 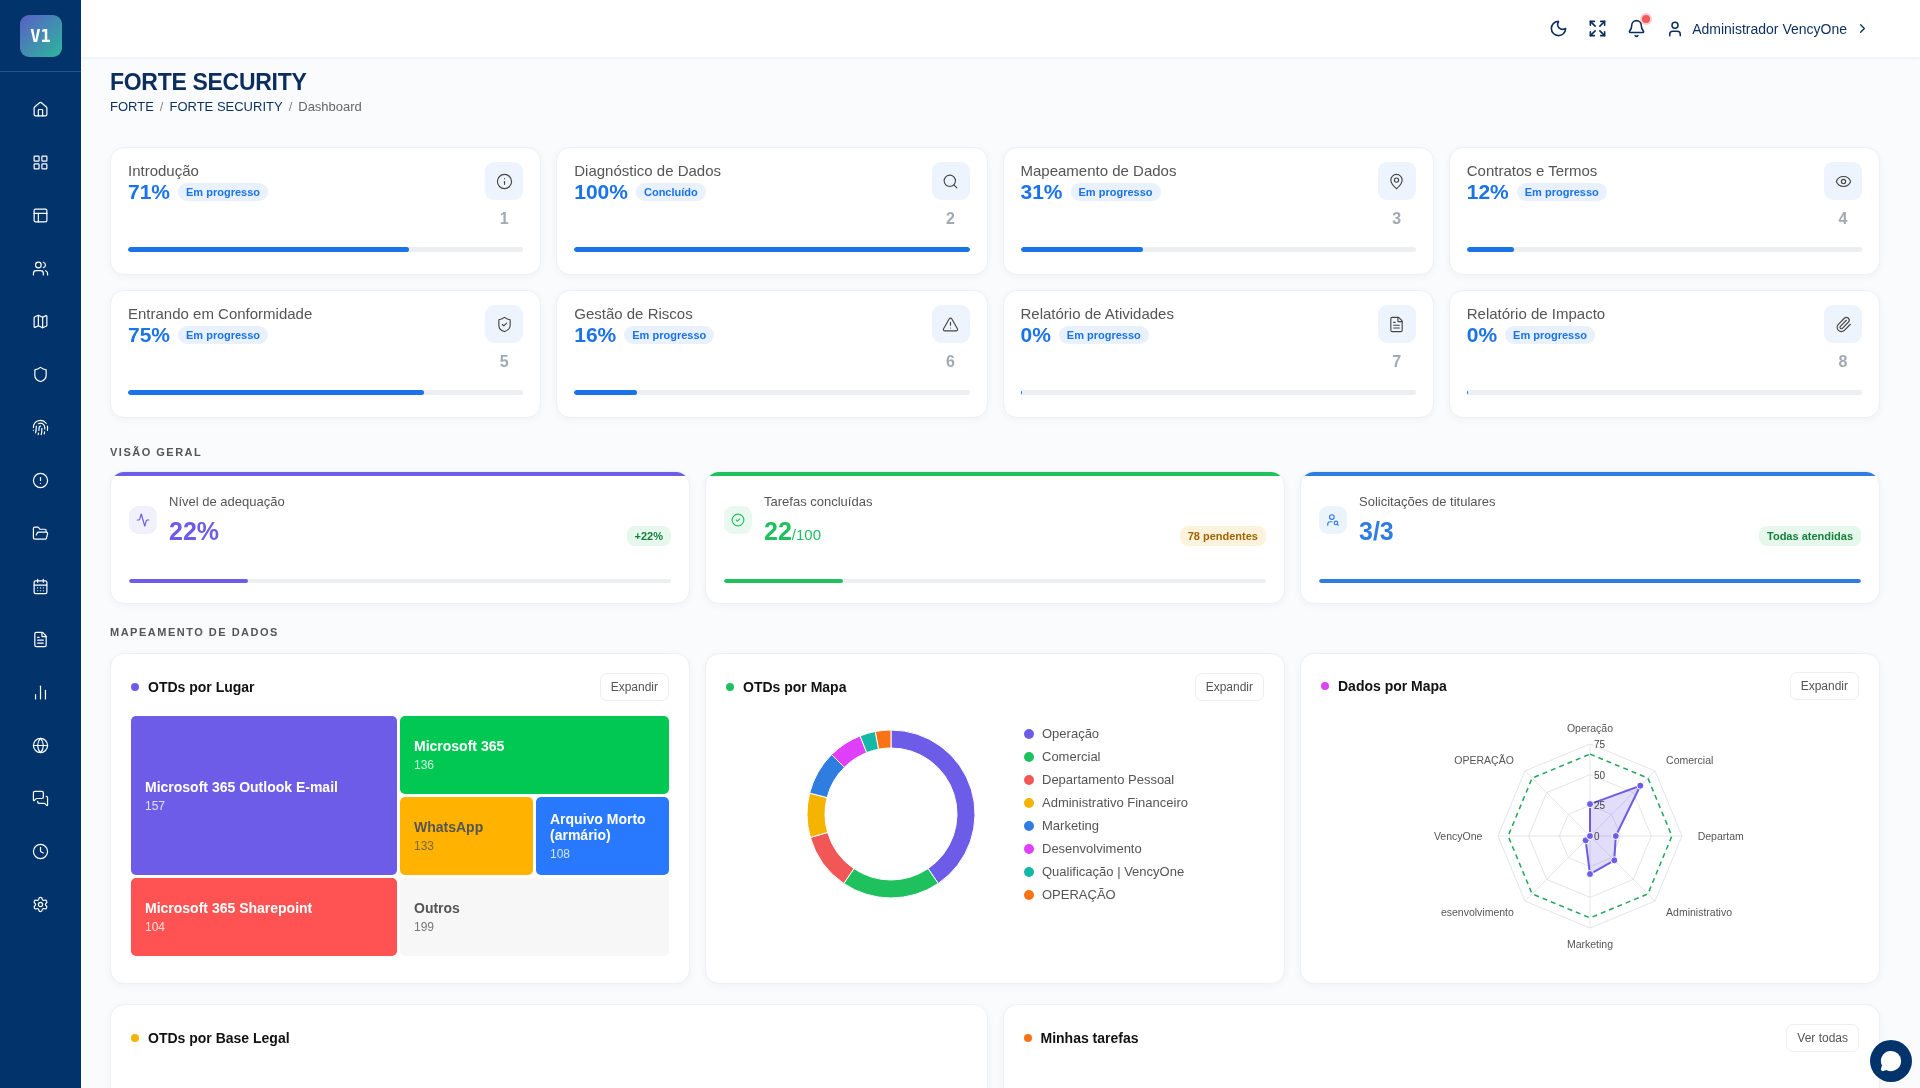 I want to click on tick-label: 75, so click(x=1600, y=744).